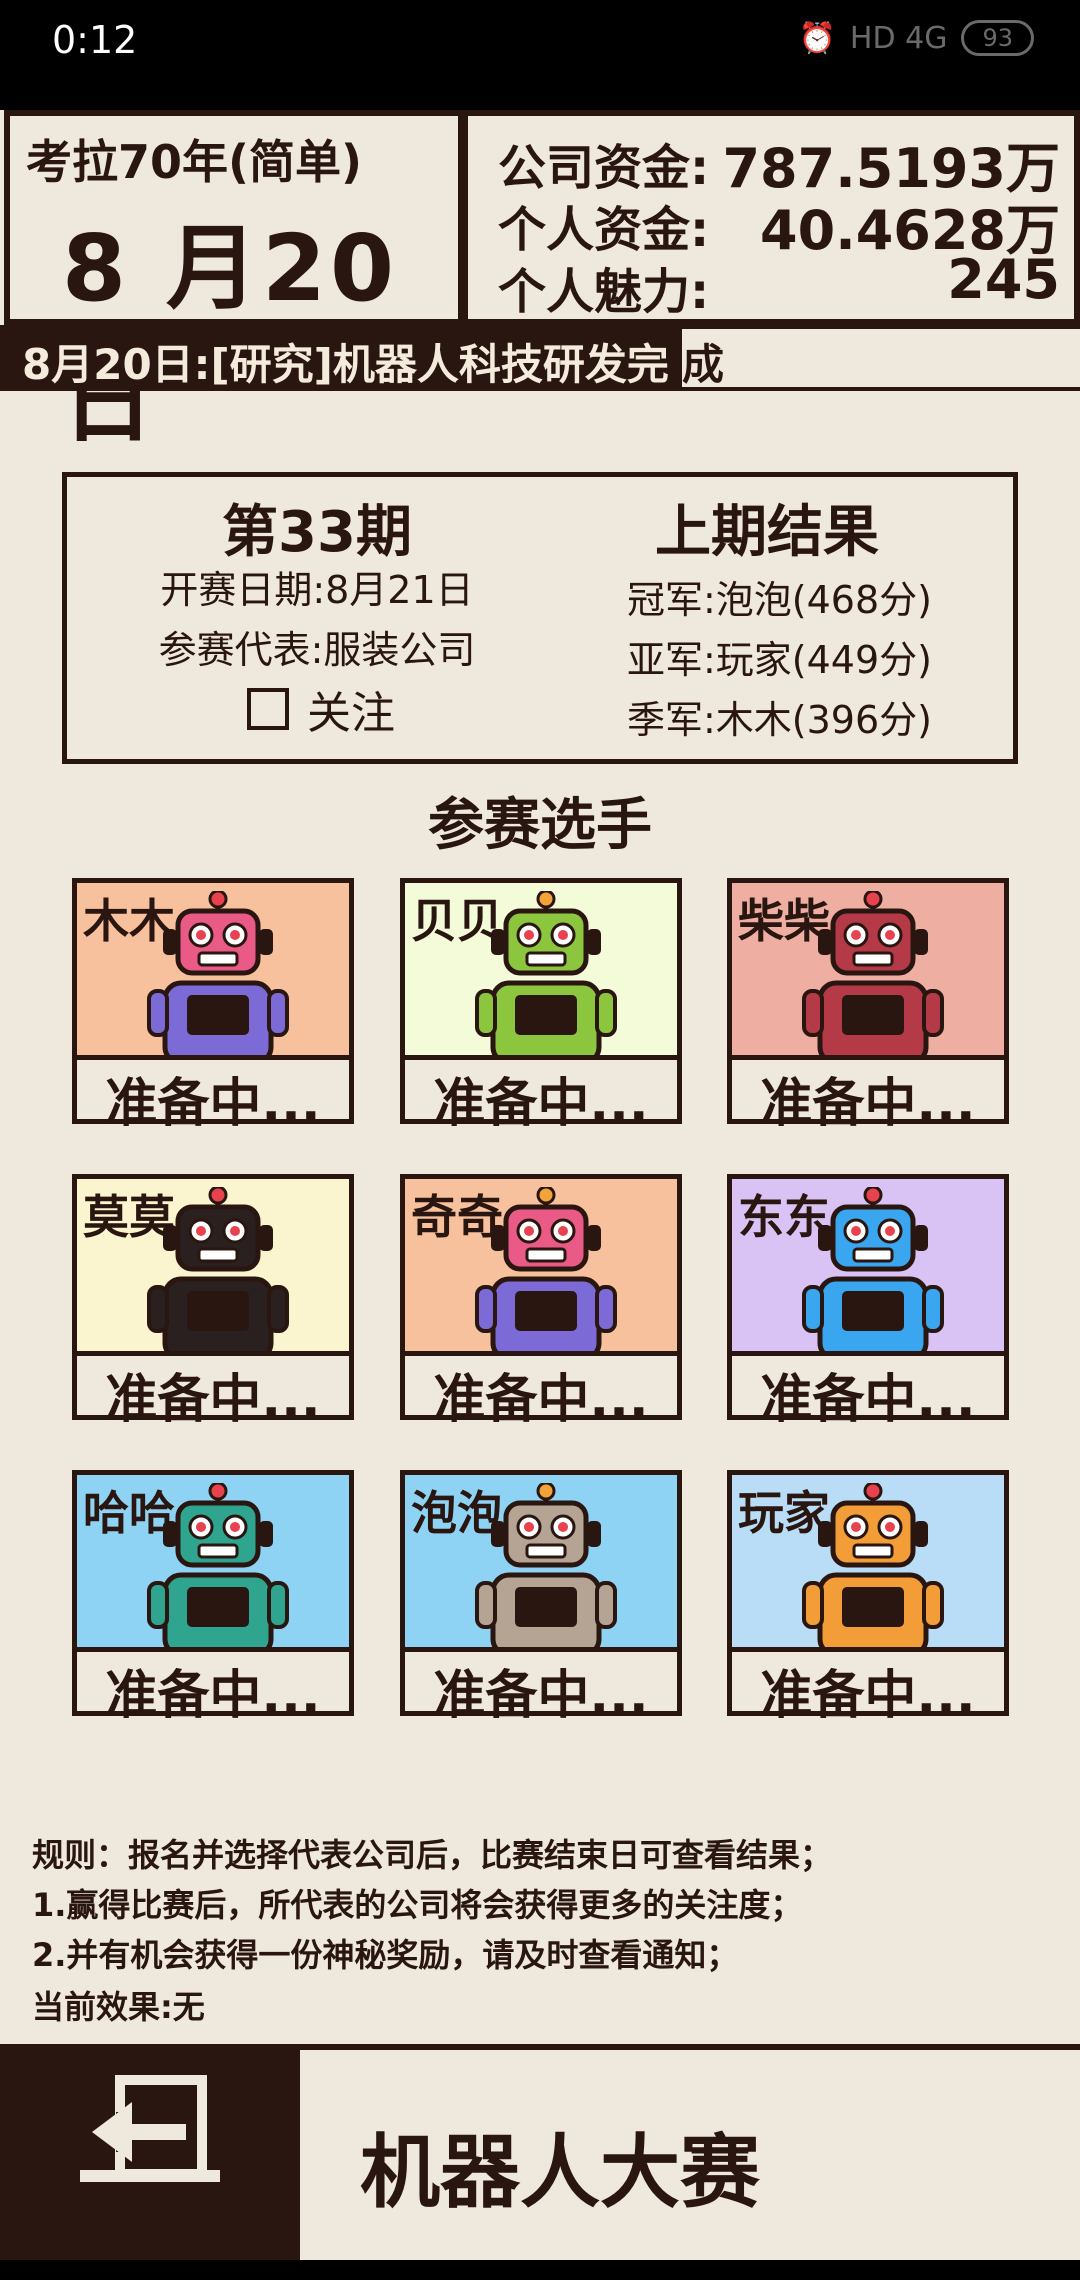  What do you see at coordinates (457, 921) in the screenshot?
I see `player-name: 贝贝` at bounding box center [457, 921].